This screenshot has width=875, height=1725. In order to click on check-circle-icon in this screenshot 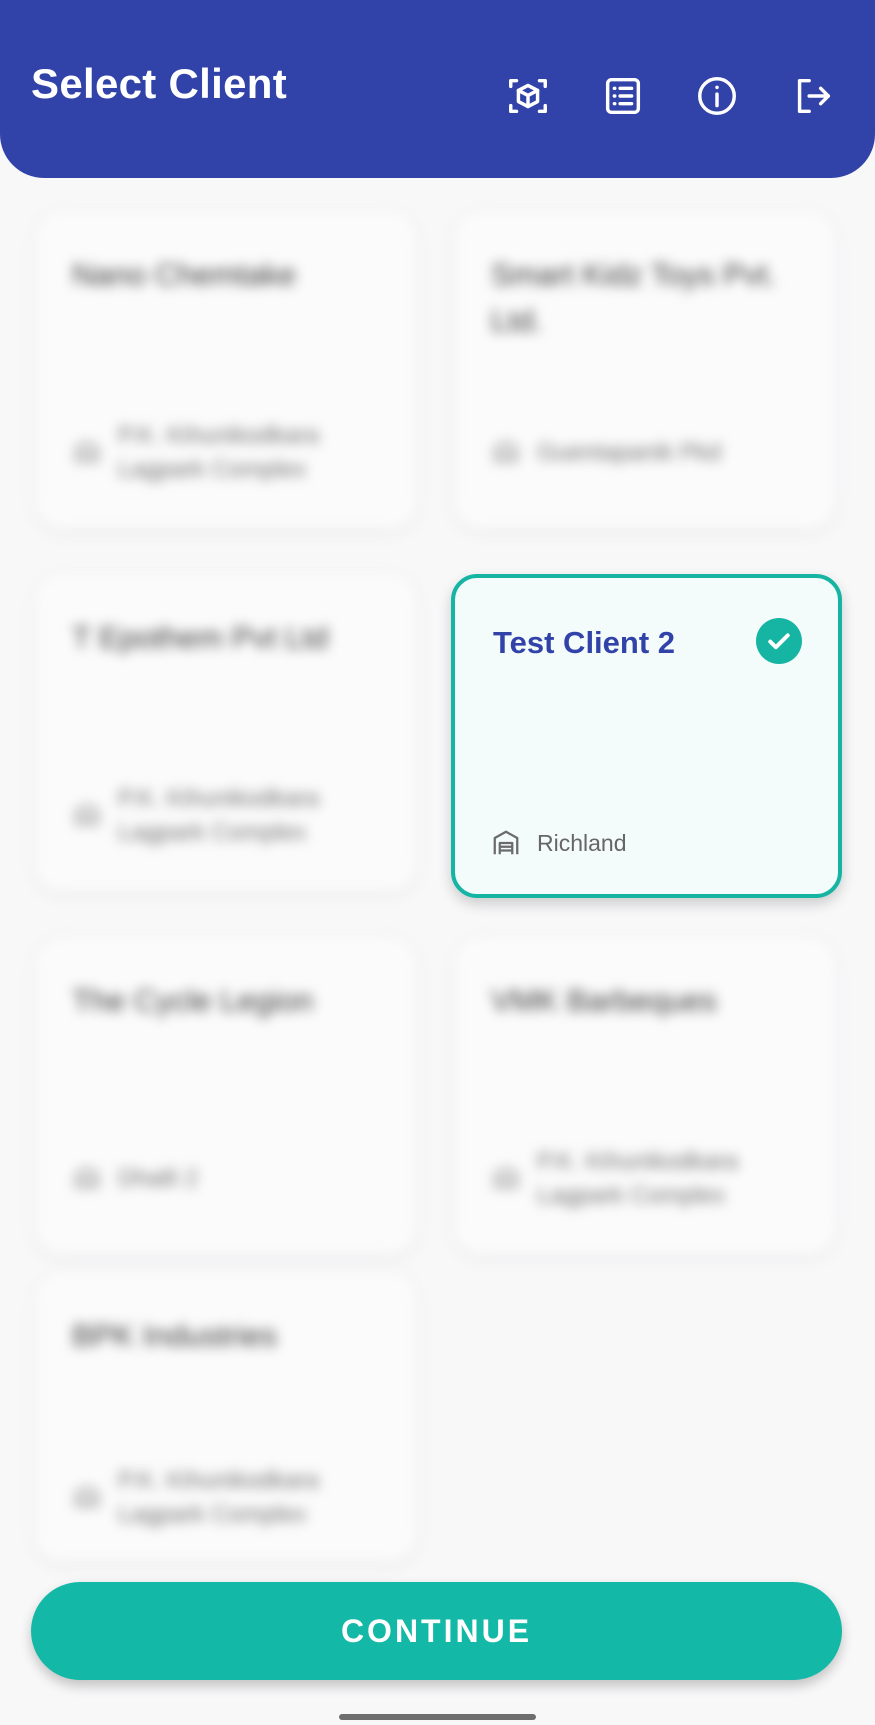, I will do `click(779, 641)`.